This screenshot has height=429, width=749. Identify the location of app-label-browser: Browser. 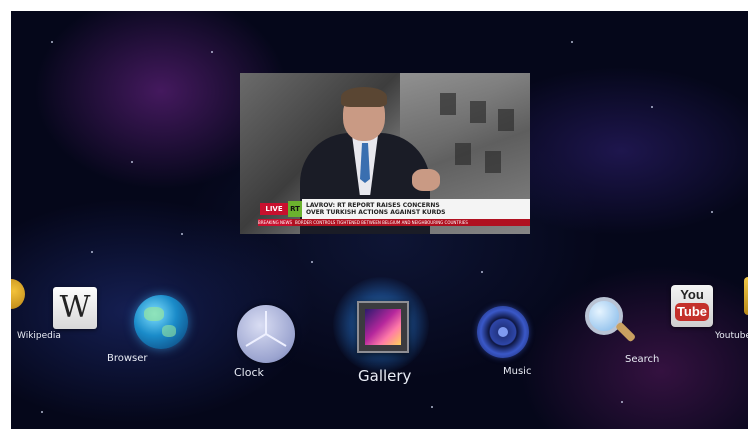
(127, 358).